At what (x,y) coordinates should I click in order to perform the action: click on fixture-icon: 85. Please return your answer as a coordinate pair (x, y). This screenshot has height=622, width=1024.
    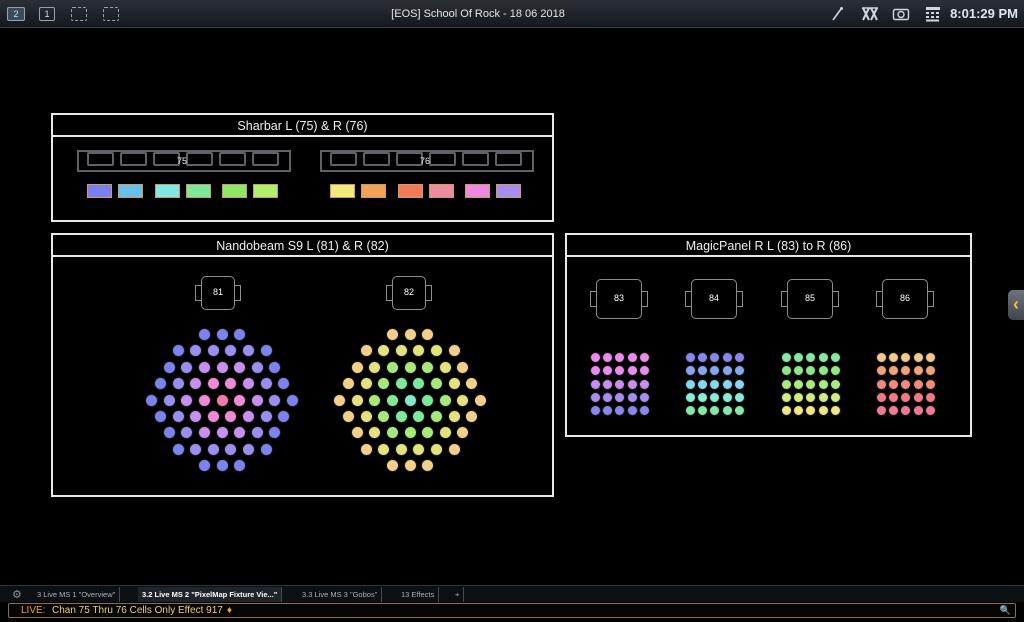
    Looking at the image, I should click on (810, 299).